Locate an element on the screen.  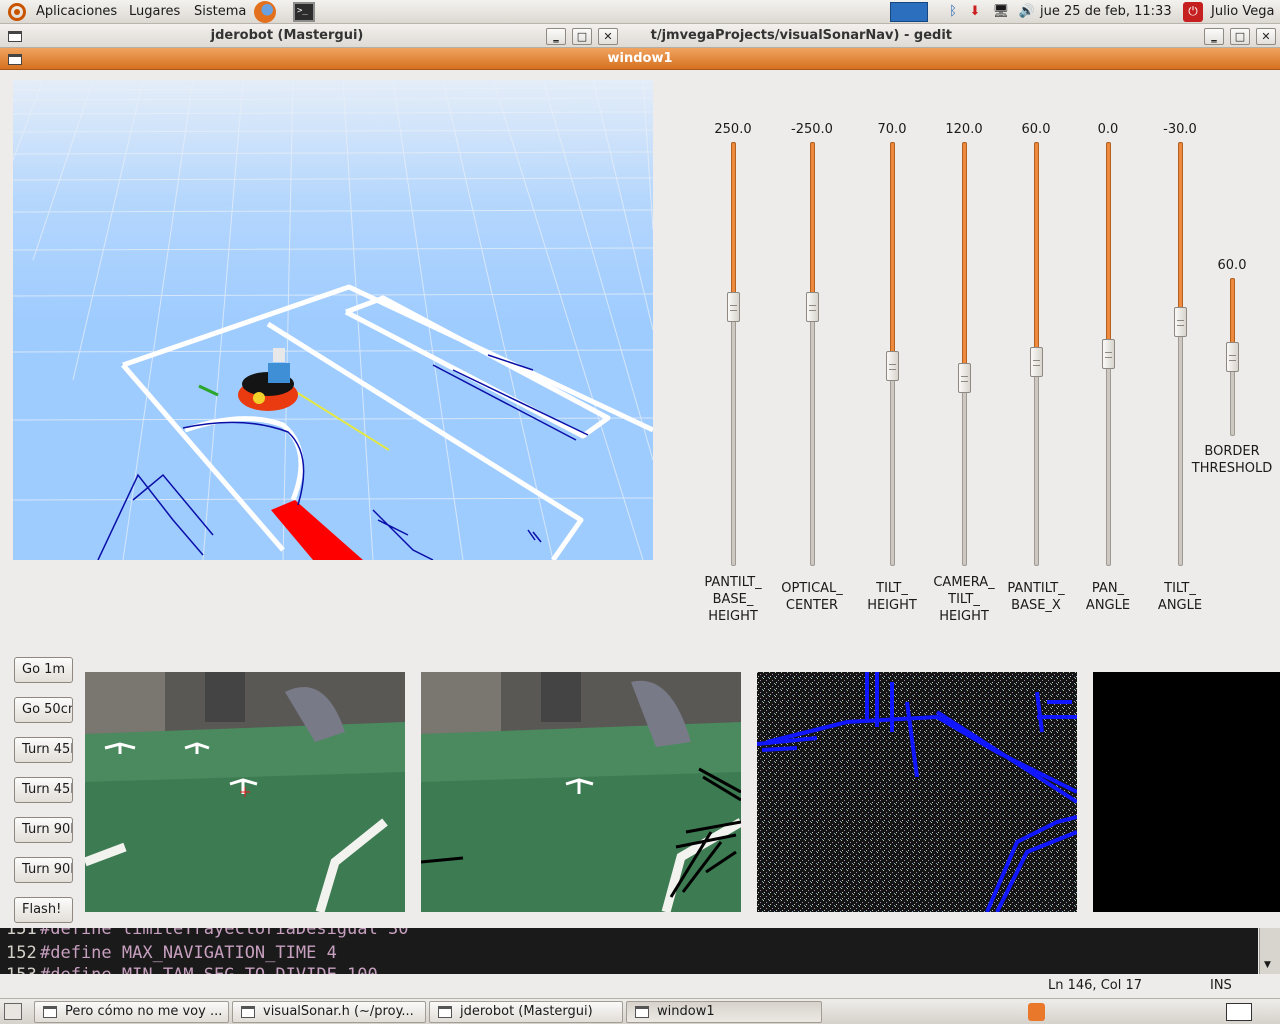
user-name: Julio Vega is located at coordinates (1242, 12).